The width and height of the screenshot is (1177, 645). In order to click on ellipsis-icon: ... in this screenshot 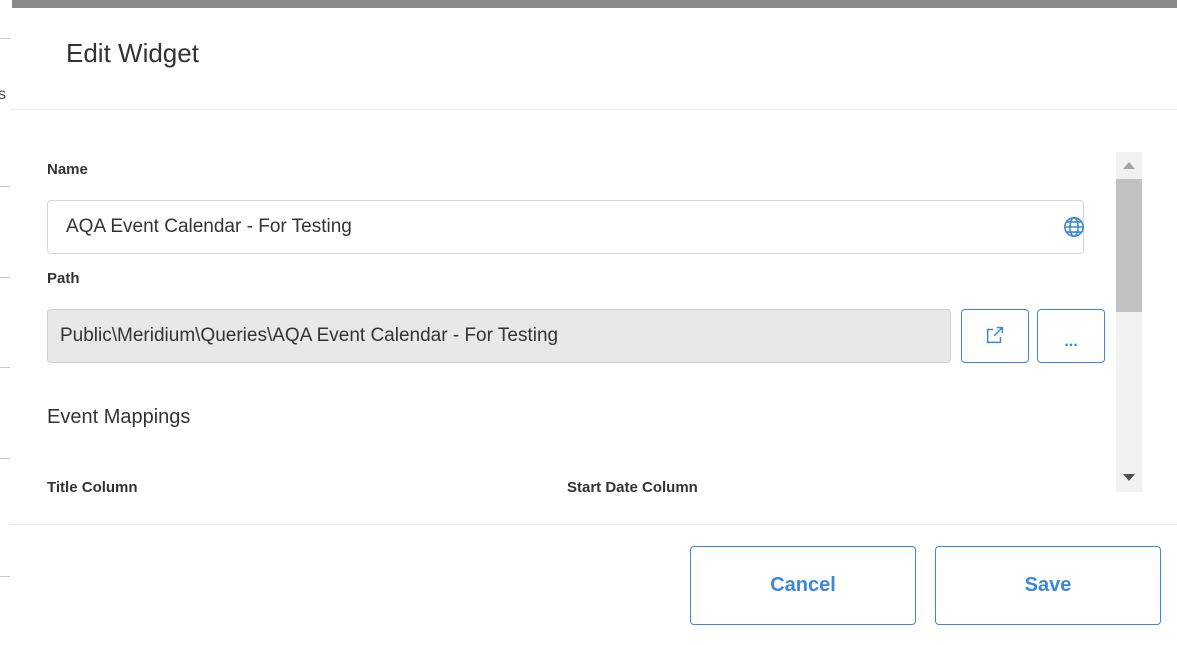, I will do `click(1071, 341)`.